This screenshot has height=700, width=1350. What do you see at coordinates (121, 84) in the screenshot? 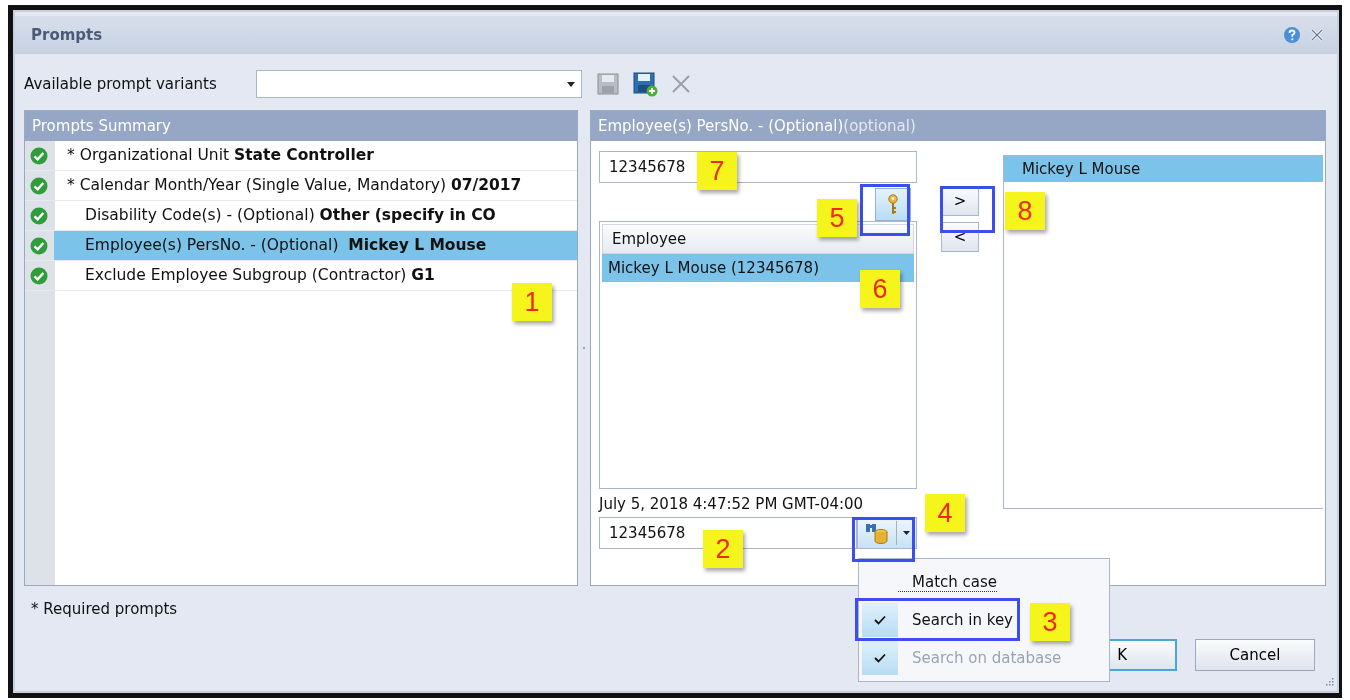
I see `variants-label: Available prompt variants` at bounding box center [121, 84].